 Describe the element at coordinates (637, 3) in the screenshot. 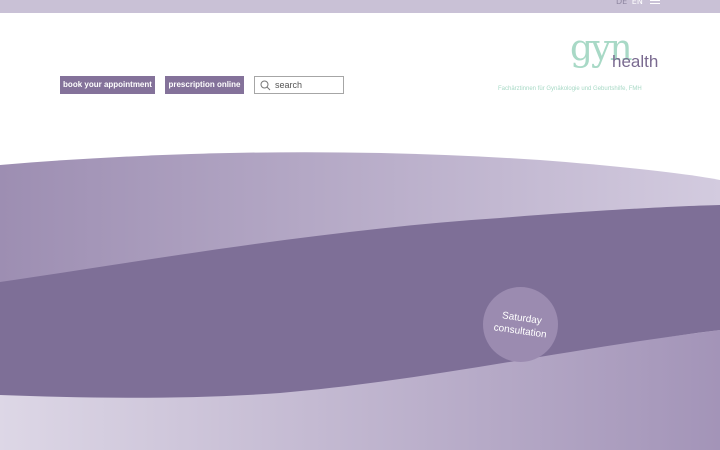

I see `language-en: EN` at that location.